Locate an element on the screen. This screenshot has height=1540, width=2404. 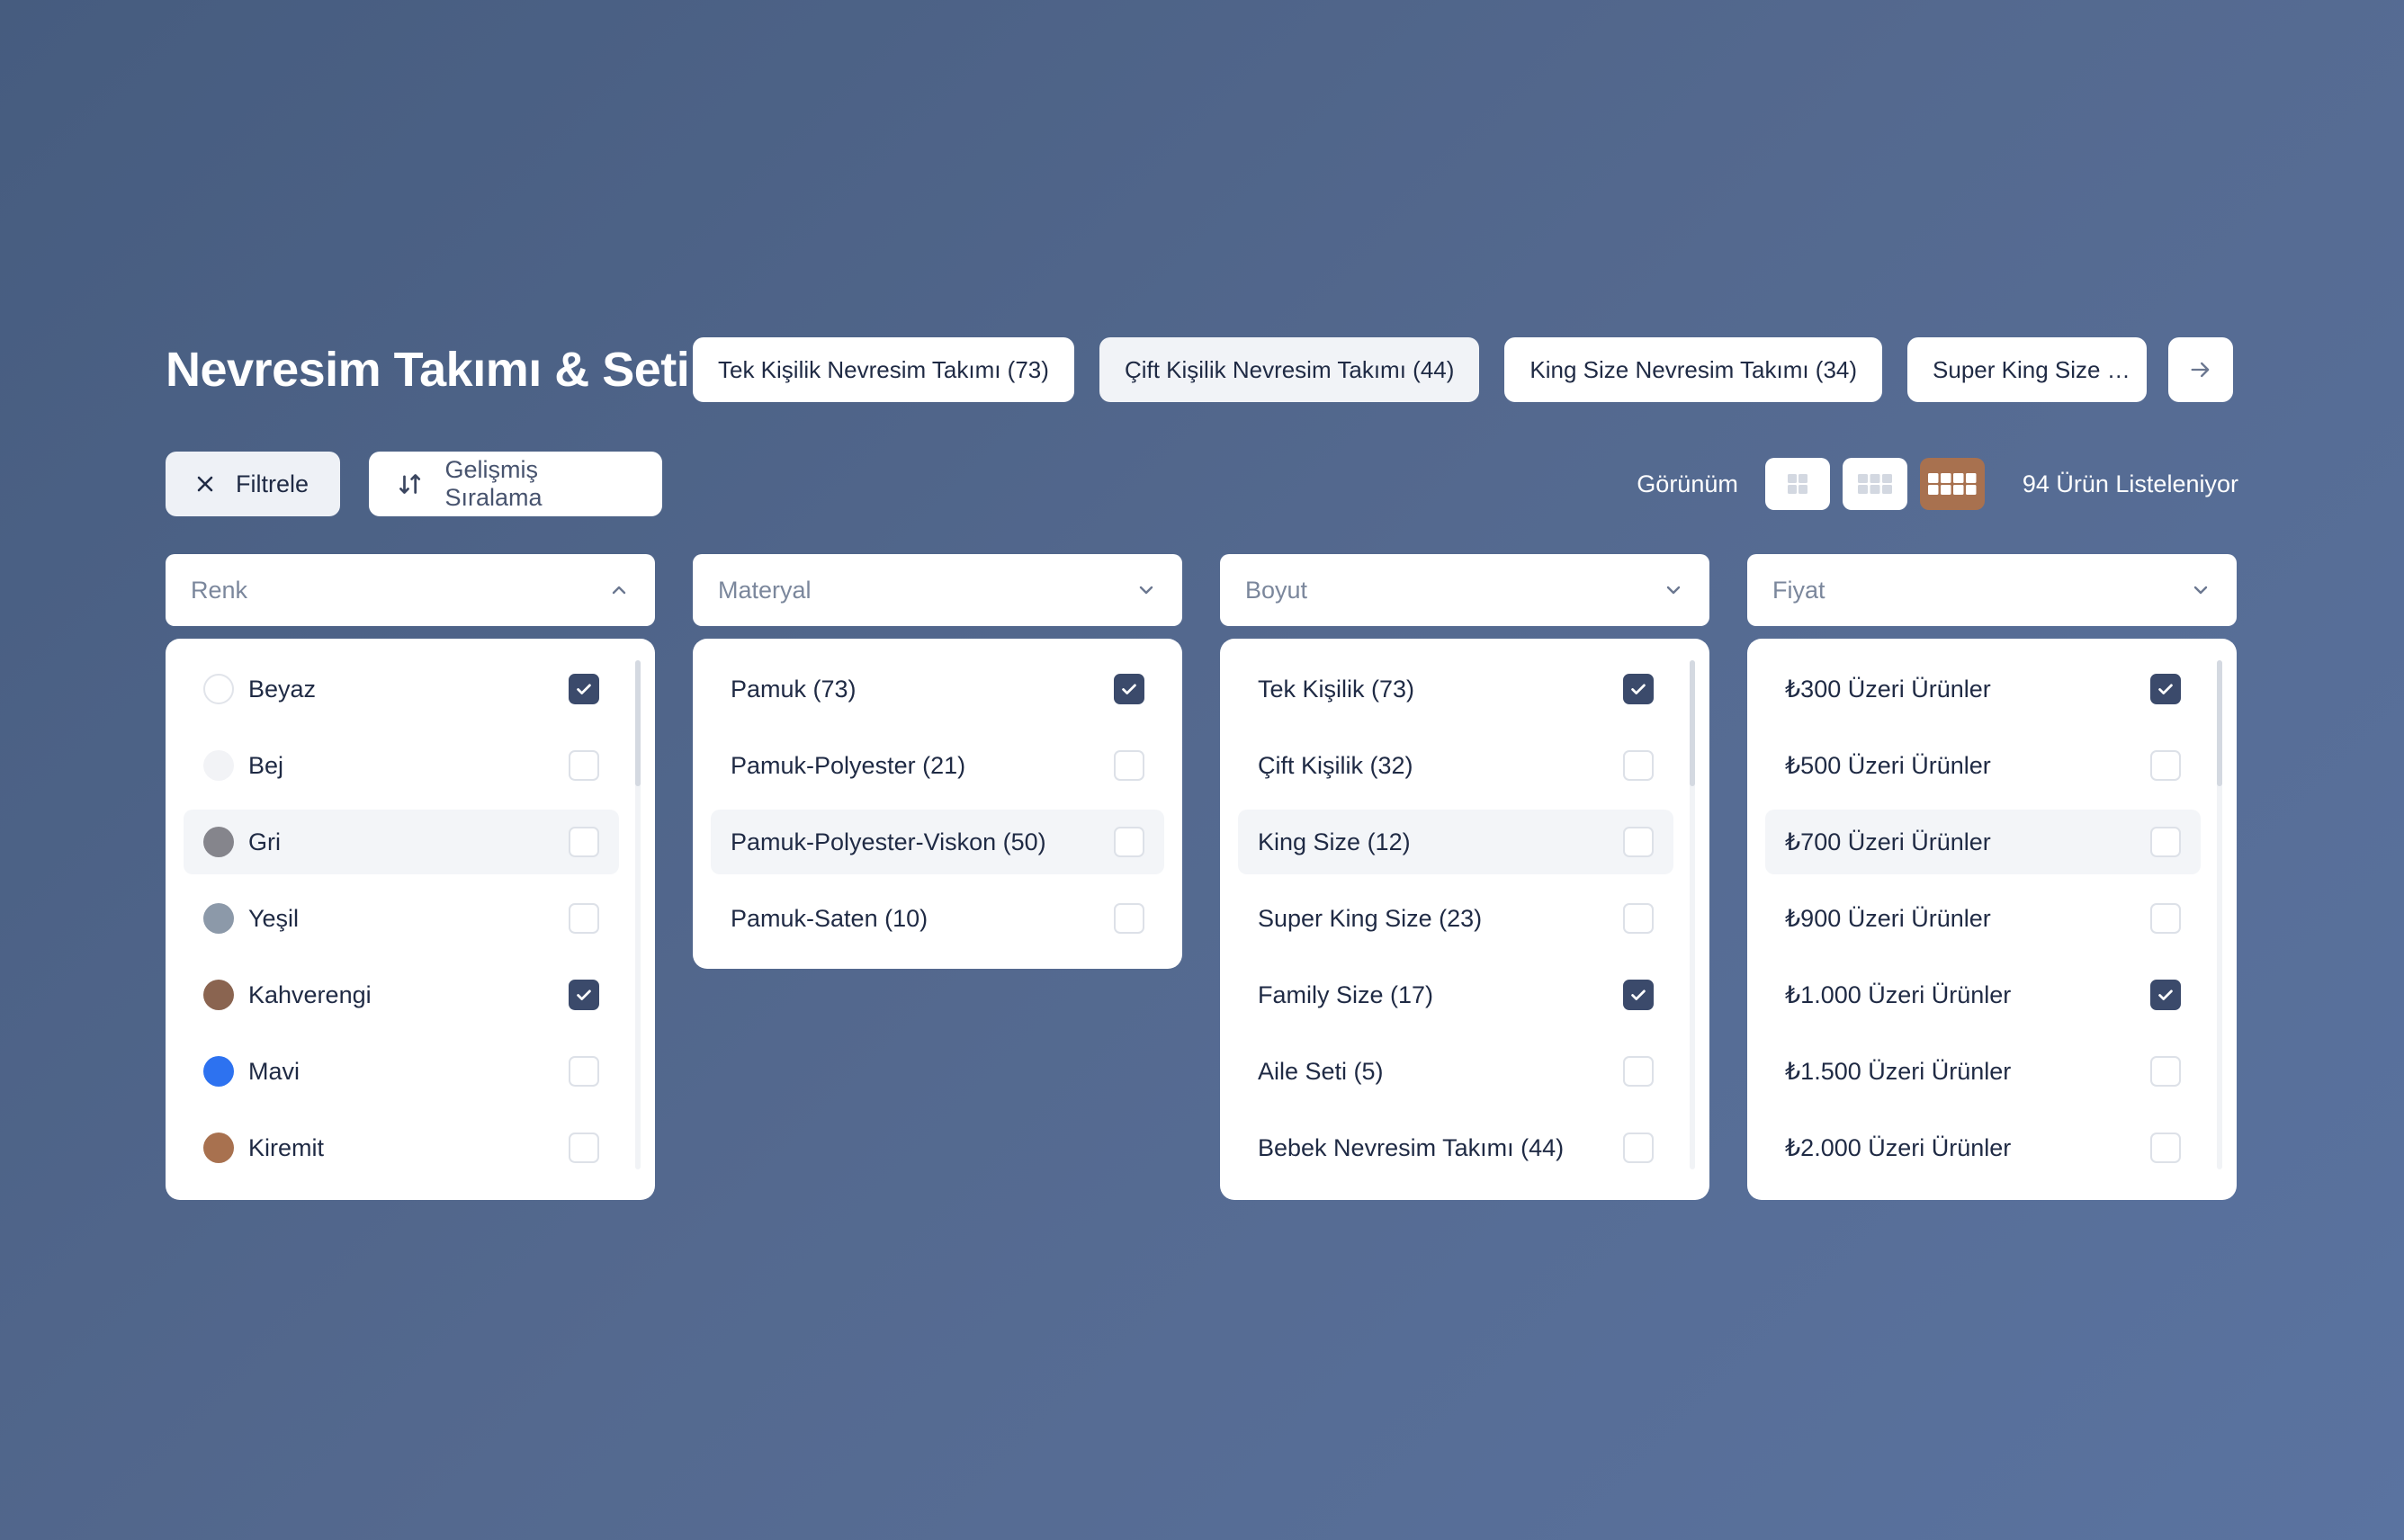
category-next-button is located at coordinates (2201, 369).